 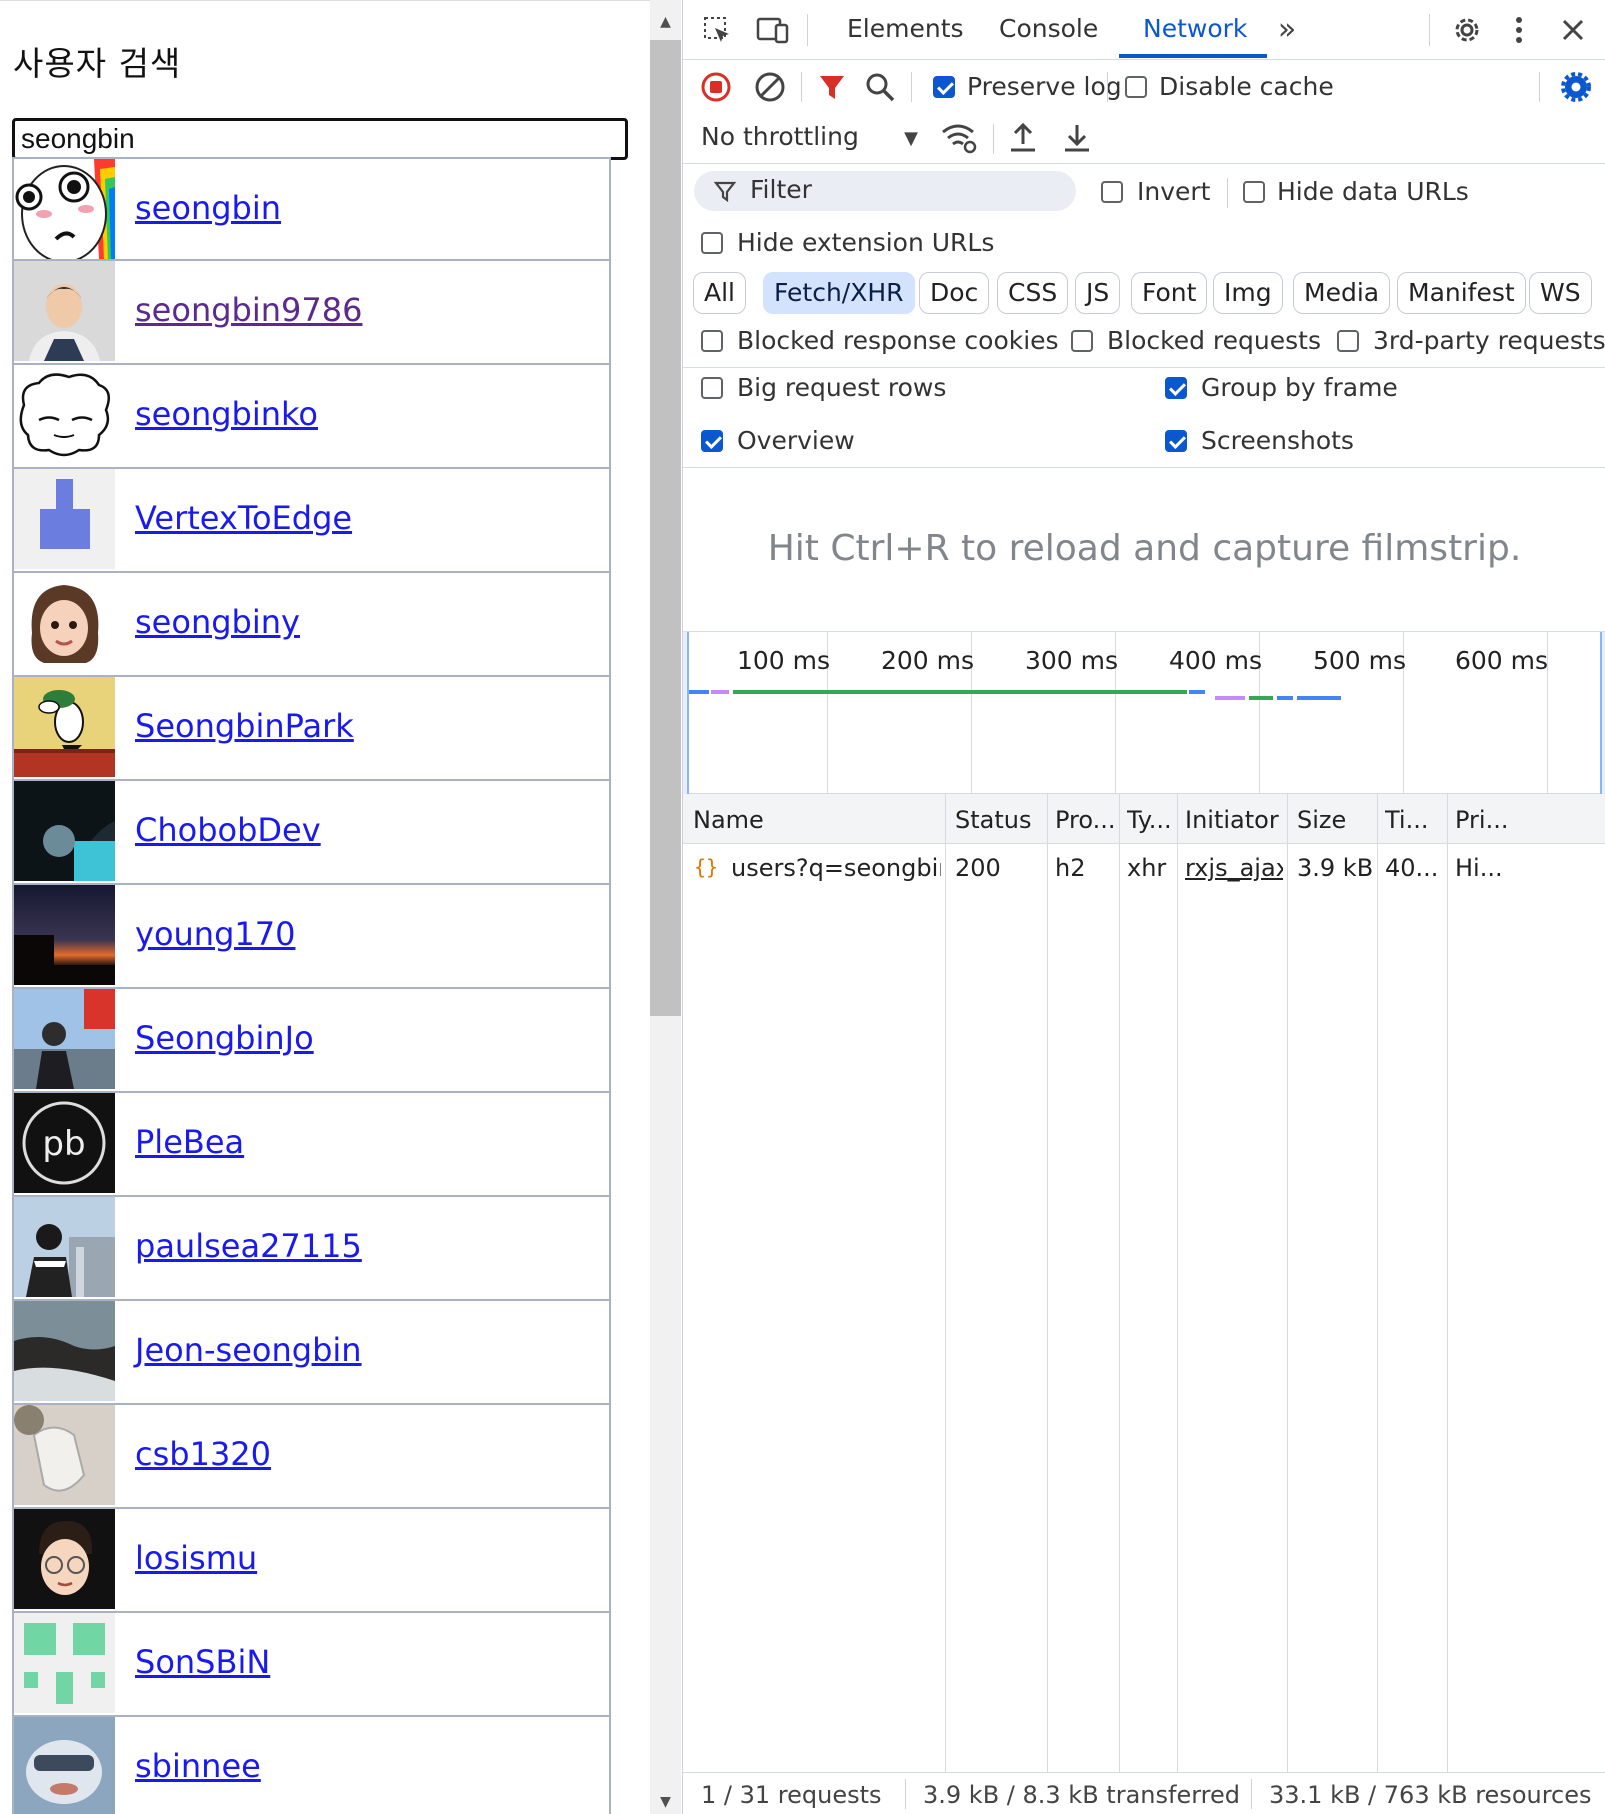 I want to click on column-header-size: Size, so click(x=1337, y=820).